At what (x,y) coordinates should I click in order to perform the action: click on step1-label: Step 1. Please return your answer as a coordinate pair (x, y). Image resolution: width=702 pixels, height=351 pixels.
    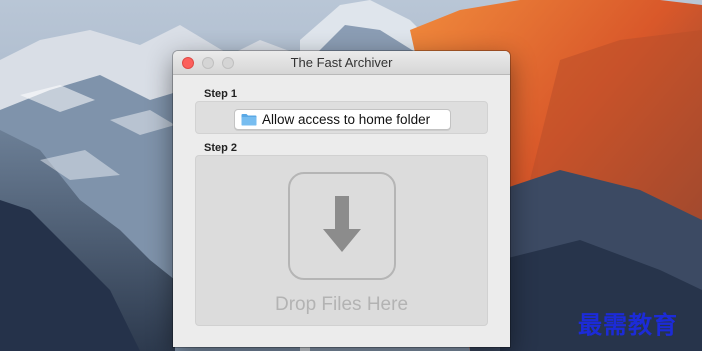
    Looking at the image, I should click on (221, 94).